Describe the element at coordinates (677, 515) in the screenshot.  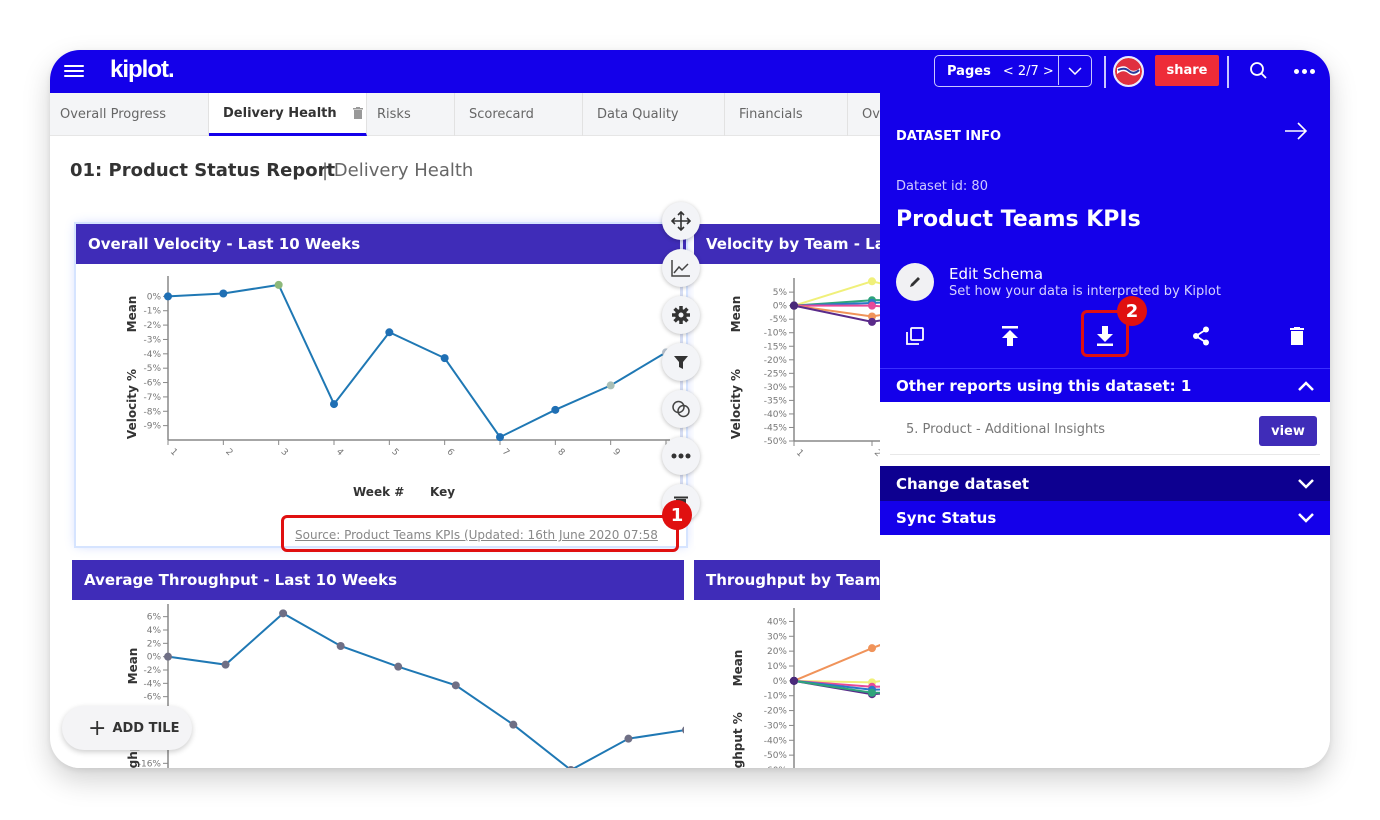
I see `annotation-badge-1: 1` at that location.